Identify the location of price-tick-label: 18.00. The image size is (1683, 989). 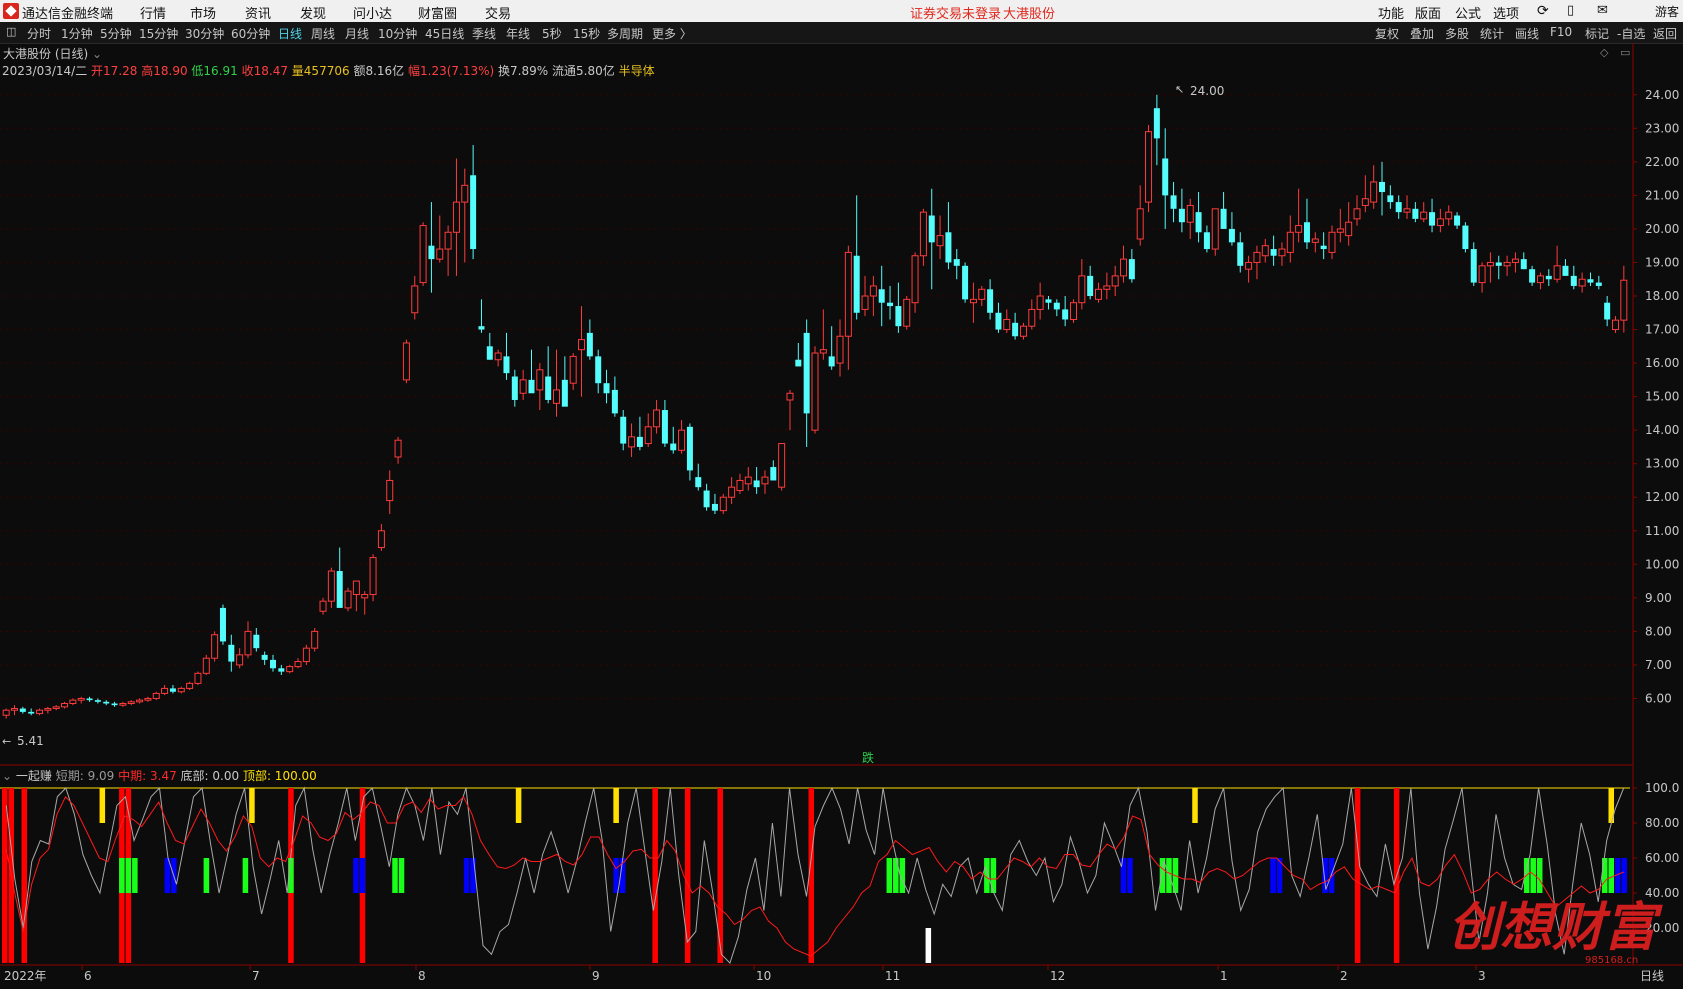
(1662, 296).